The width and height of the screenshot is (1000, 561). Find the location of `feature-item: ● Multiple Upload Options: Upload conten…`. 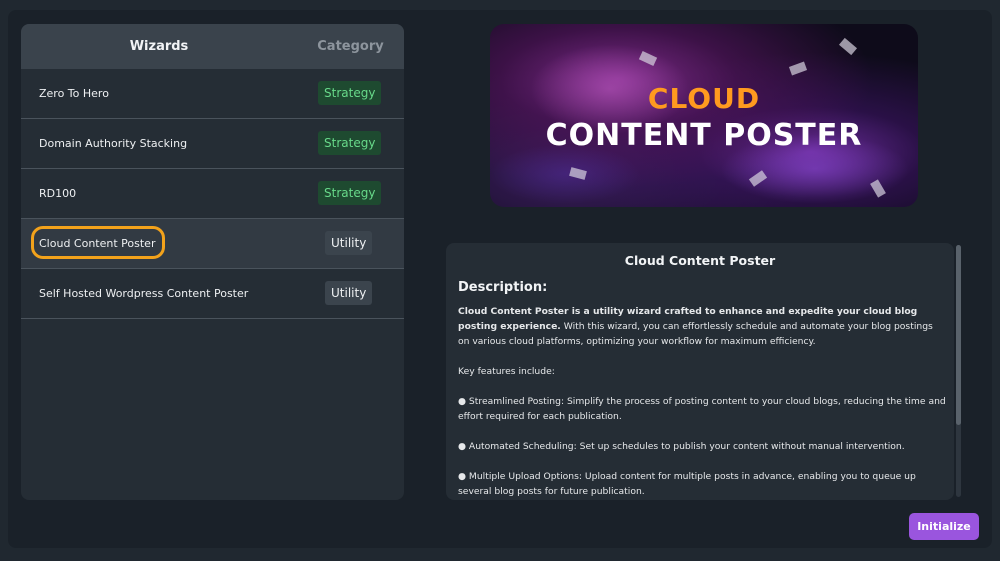

feature-item: ● Multiple Upload Options: Upload conten… is located at coordinates (687, 484).